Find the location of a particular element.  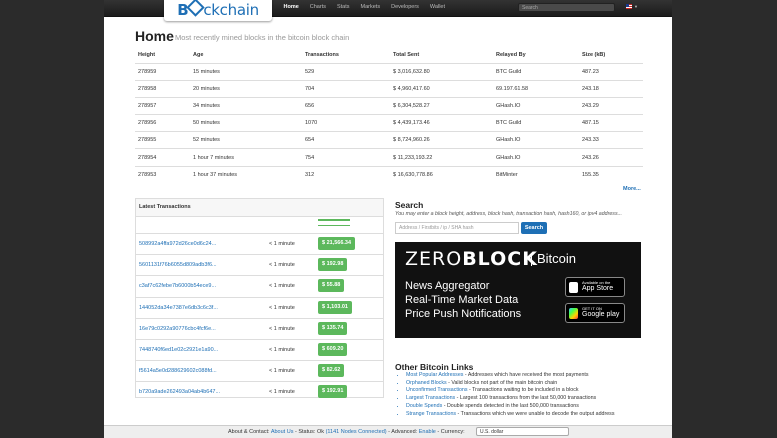

block-tx-count: 1070 is located at coordinates (346, 123).